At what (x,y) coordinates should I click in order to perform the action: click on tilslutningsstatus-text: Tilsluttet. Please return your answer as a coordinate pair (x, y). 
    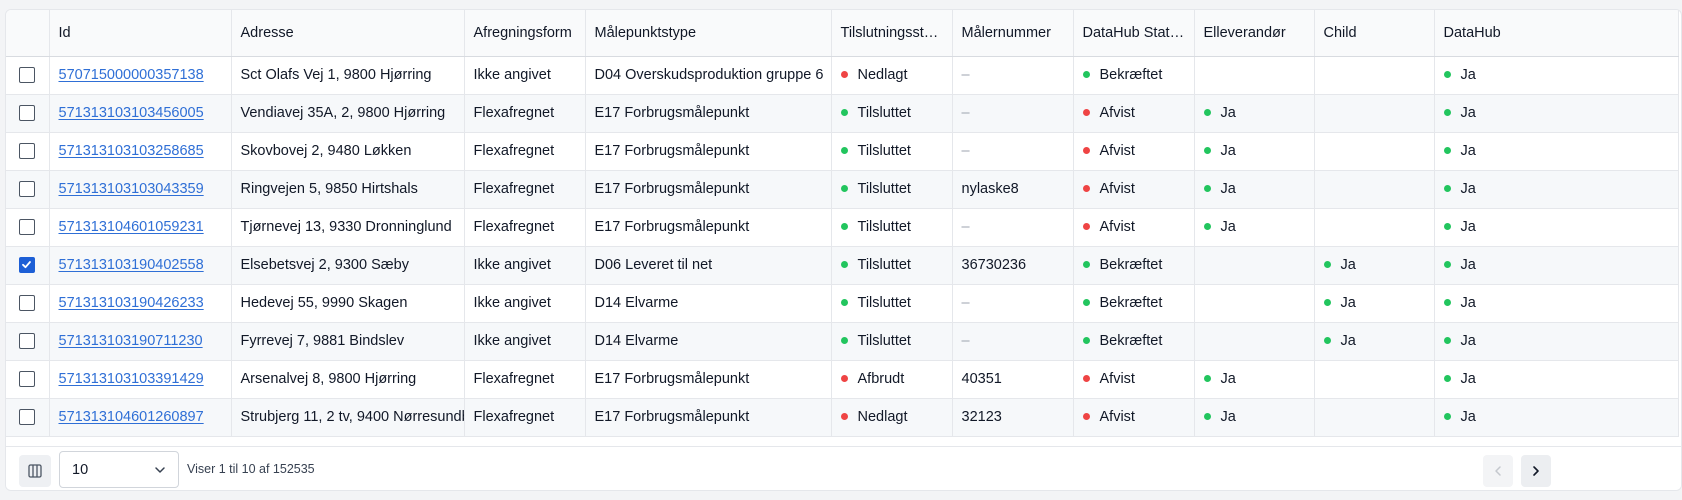
    Looking at the image, I should click on (884, 265).